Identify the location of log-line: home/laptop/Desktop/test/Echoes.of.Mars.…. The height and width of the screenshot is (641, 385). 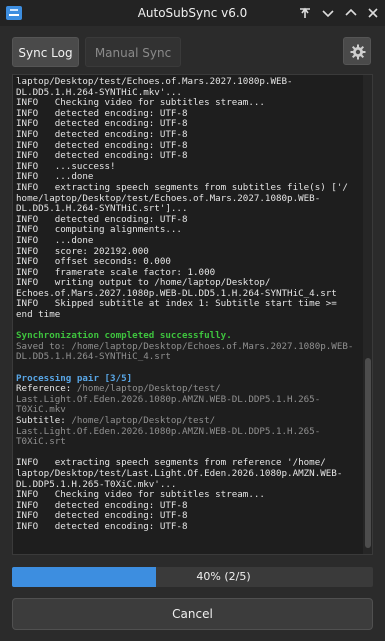
(168, 198).